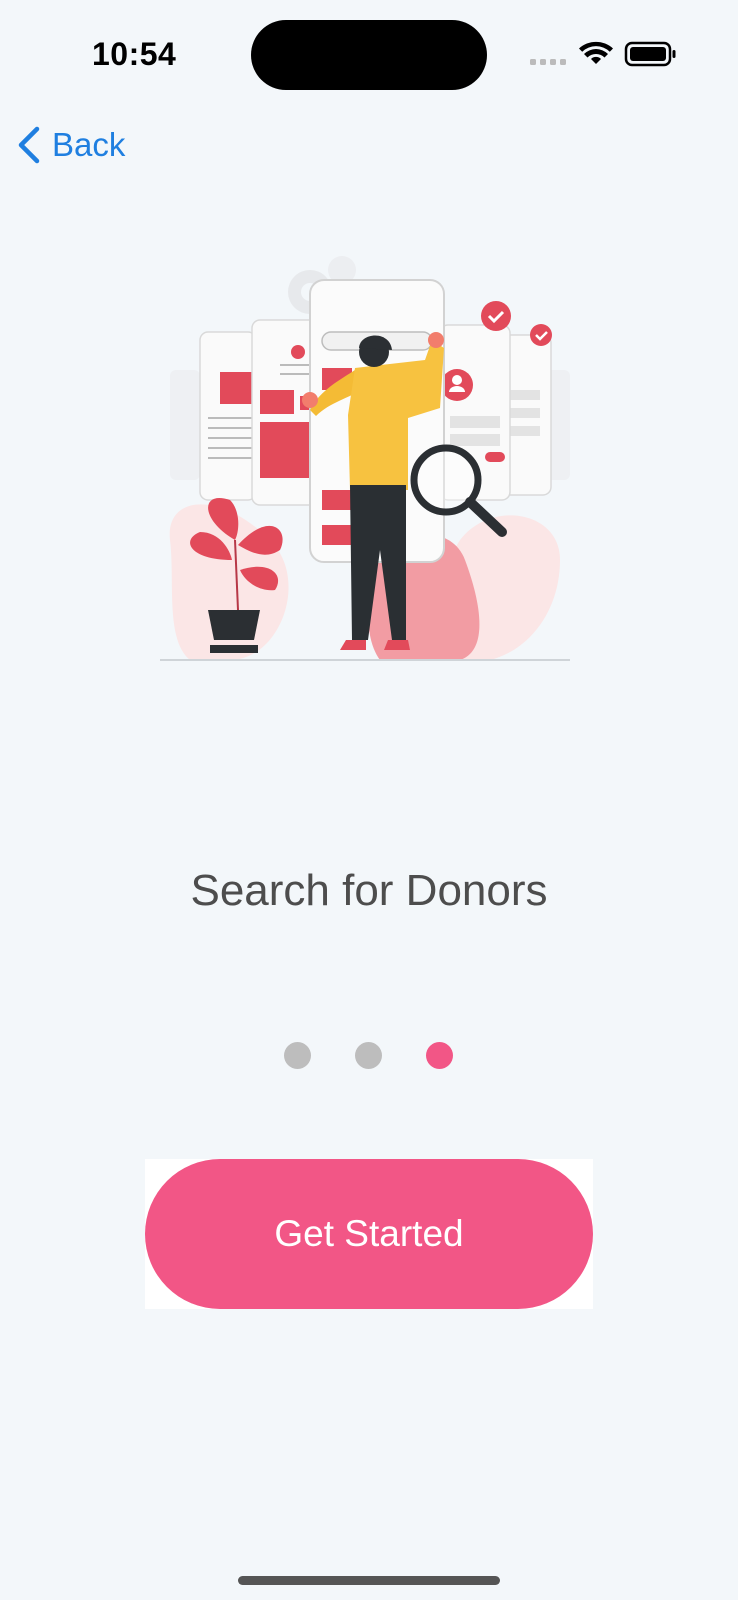  I want to click on back-label: Back, so click(89, 144).